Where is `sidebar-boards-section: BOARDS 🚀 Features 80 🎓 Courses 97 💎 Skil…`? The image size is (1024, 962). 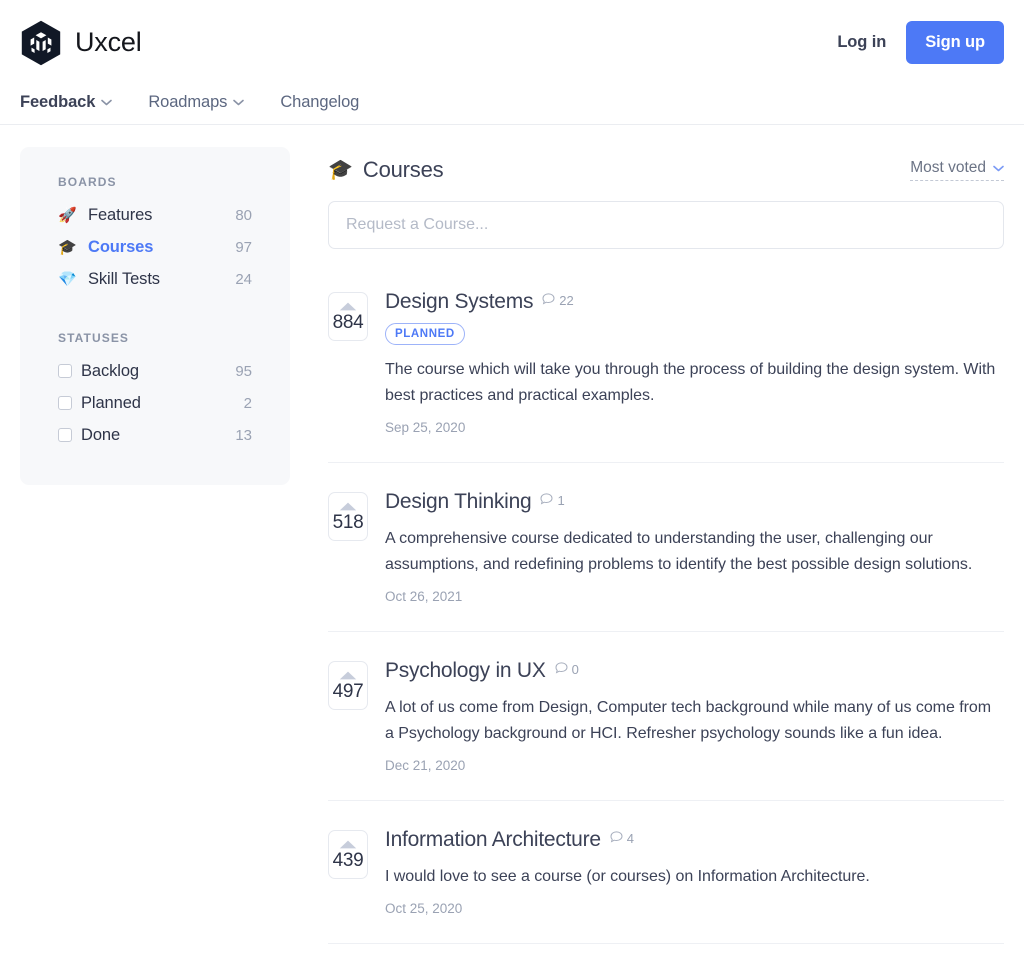
sidebar-boards-section: BOARDS 🚀 Features 80 🎓 Courses 97 💎 Skil… is located at coordinates (155, 235).